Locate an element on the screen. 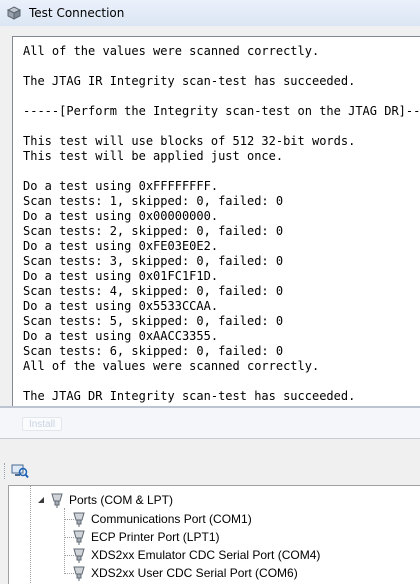 The width and height of the screenshot is (420, 584). console-line: Do a test using 0xFE03E0E2. is located at coordinates (121, 246).